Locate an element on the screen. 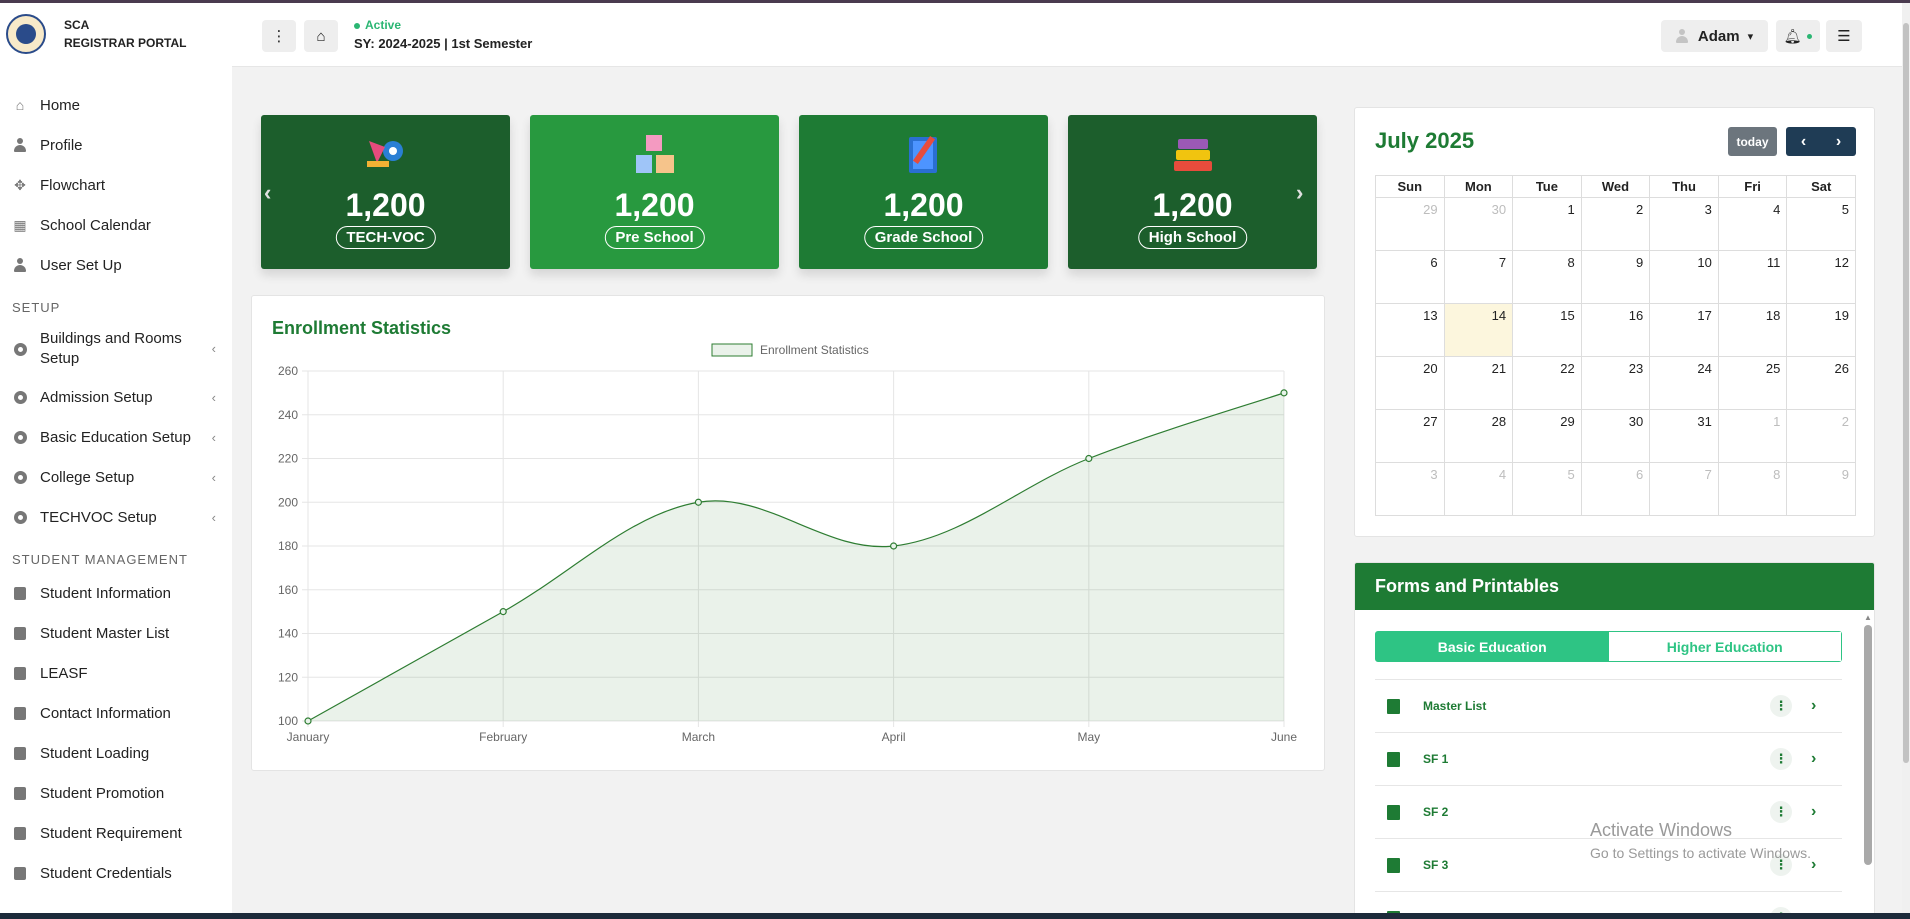  calendar-day: 25 is located at coordinates (1752, 383).